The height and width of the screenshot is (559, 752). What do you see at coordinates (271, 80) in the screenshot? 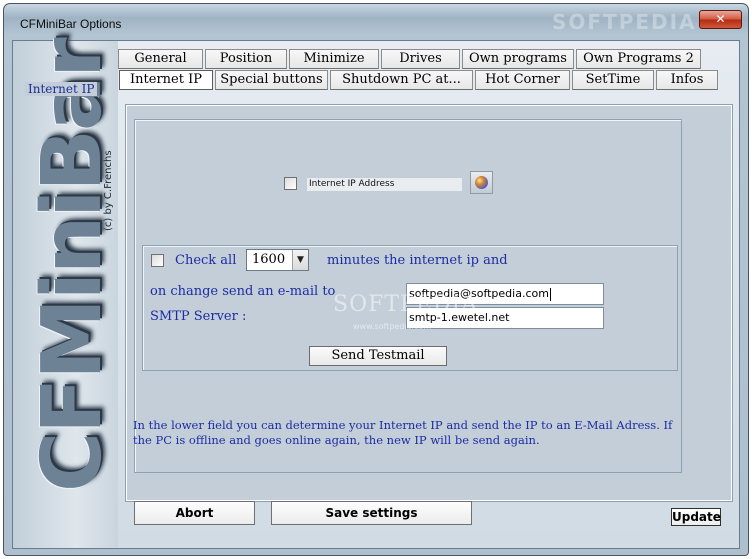
I see `tab-special-buttons: Special buttons` at bounding box center [271, 80].